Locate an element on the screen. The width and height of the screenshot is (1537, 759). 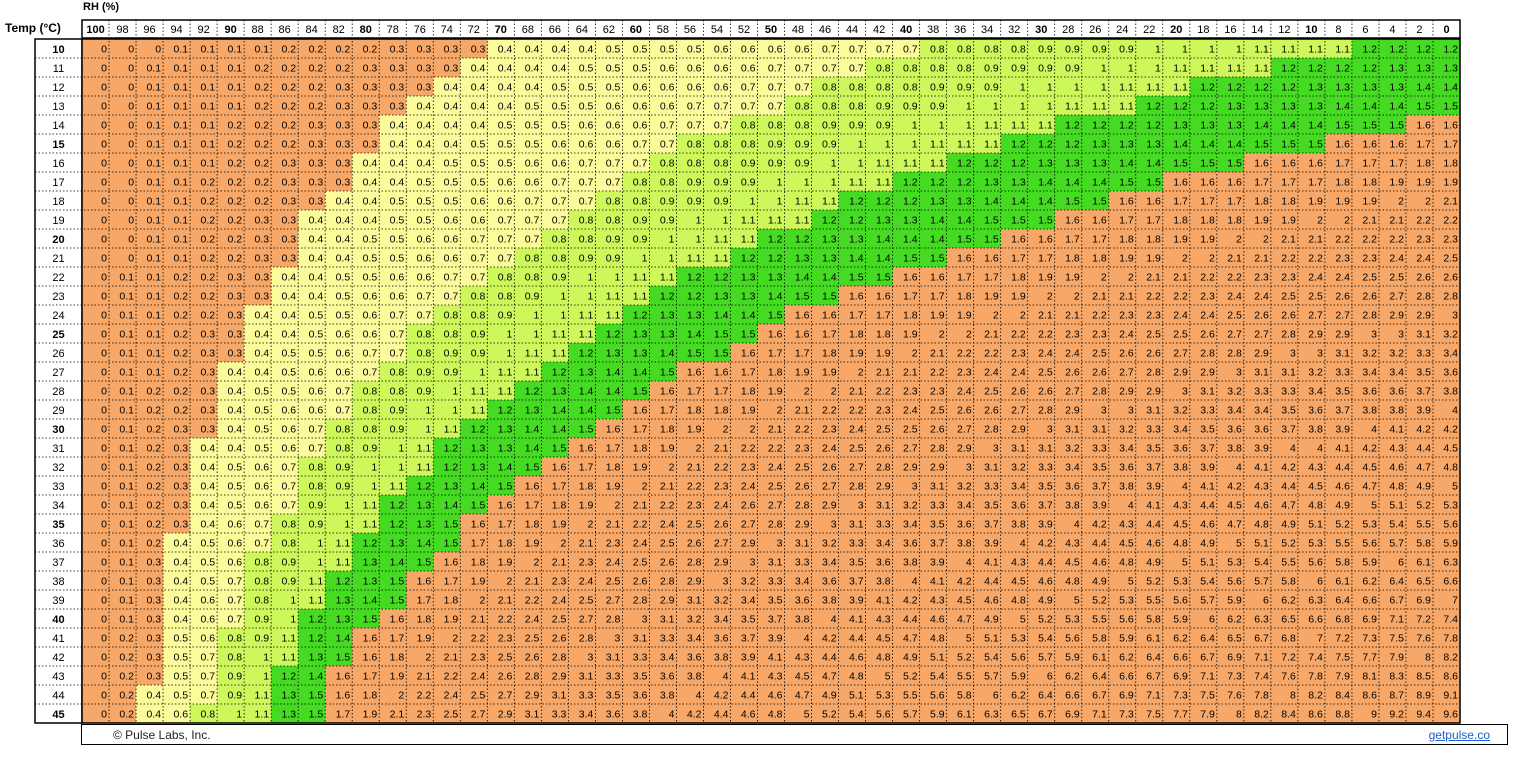
vpd-cell-value: 2.1 is located at coordinates (883, 373).